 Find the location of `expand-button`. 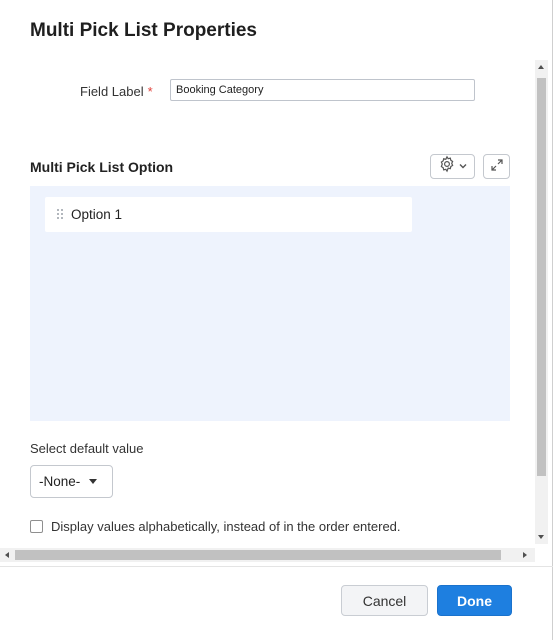

expand-button is located at coordinates (496, 166).